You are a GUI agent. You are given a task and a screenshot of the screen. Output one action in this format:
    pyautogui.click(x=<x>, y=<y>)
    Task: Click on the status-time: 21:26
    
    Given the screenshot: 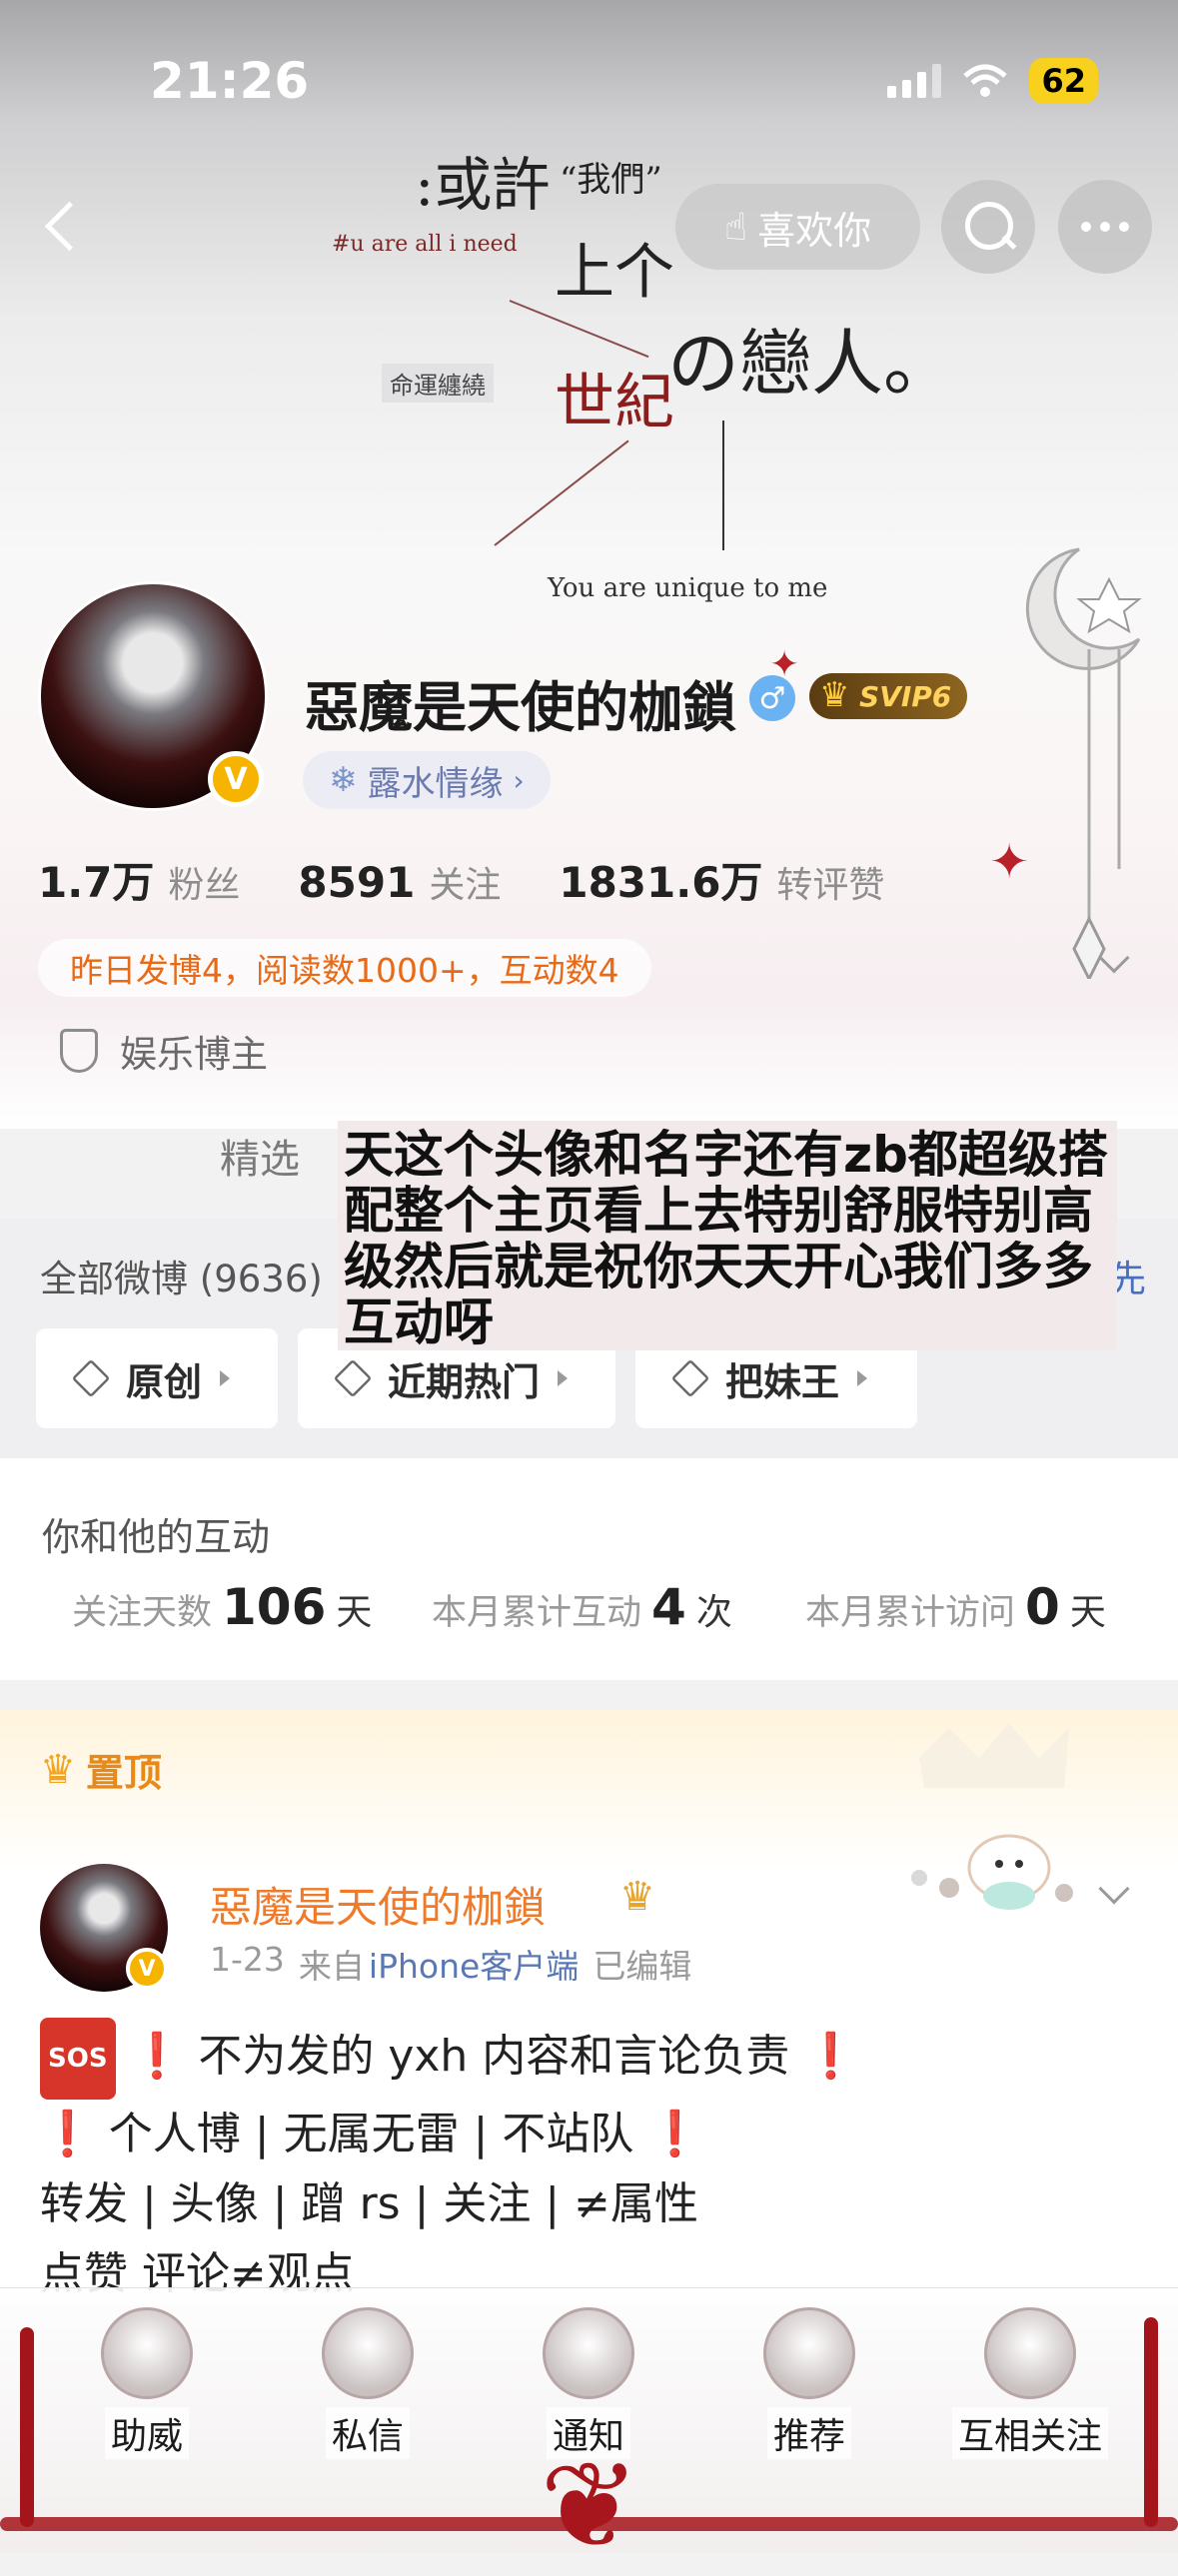 What is the action you would take?
    pyautogui.click(x=230, y=81)
    